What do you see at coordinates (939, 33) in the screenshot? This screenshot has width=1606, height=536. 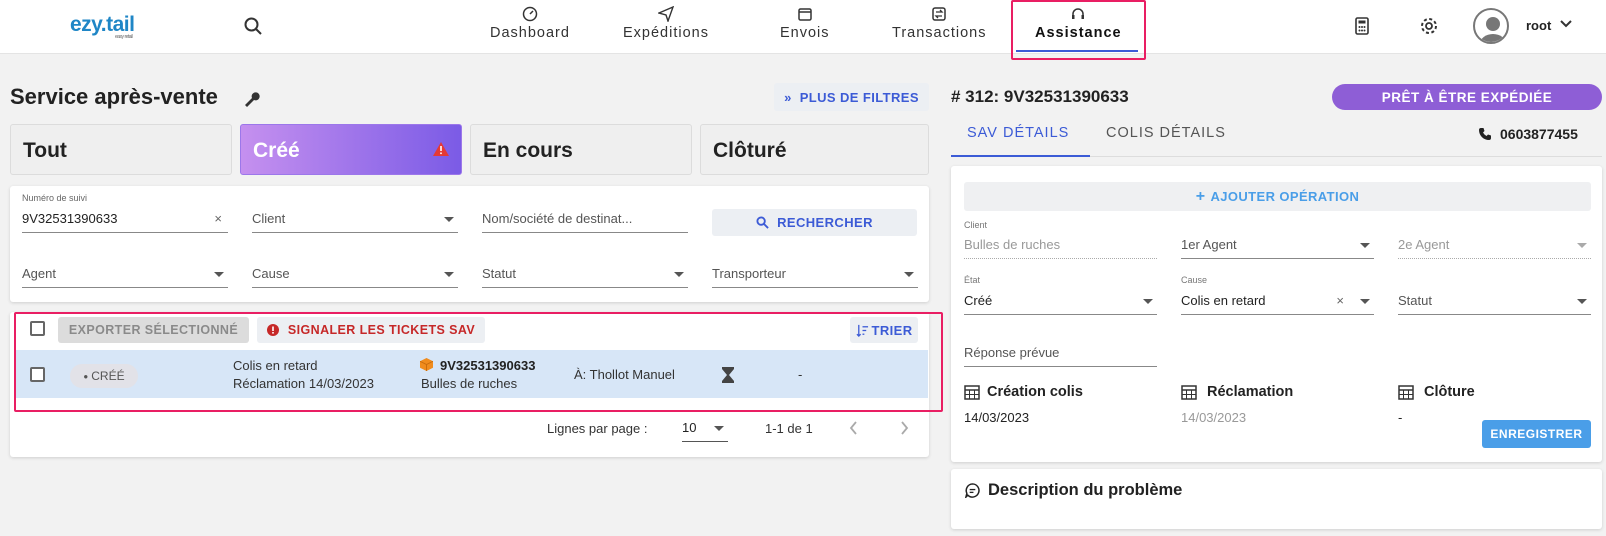 I see `nav-label: Transactions` at bounding box center [939, 33].